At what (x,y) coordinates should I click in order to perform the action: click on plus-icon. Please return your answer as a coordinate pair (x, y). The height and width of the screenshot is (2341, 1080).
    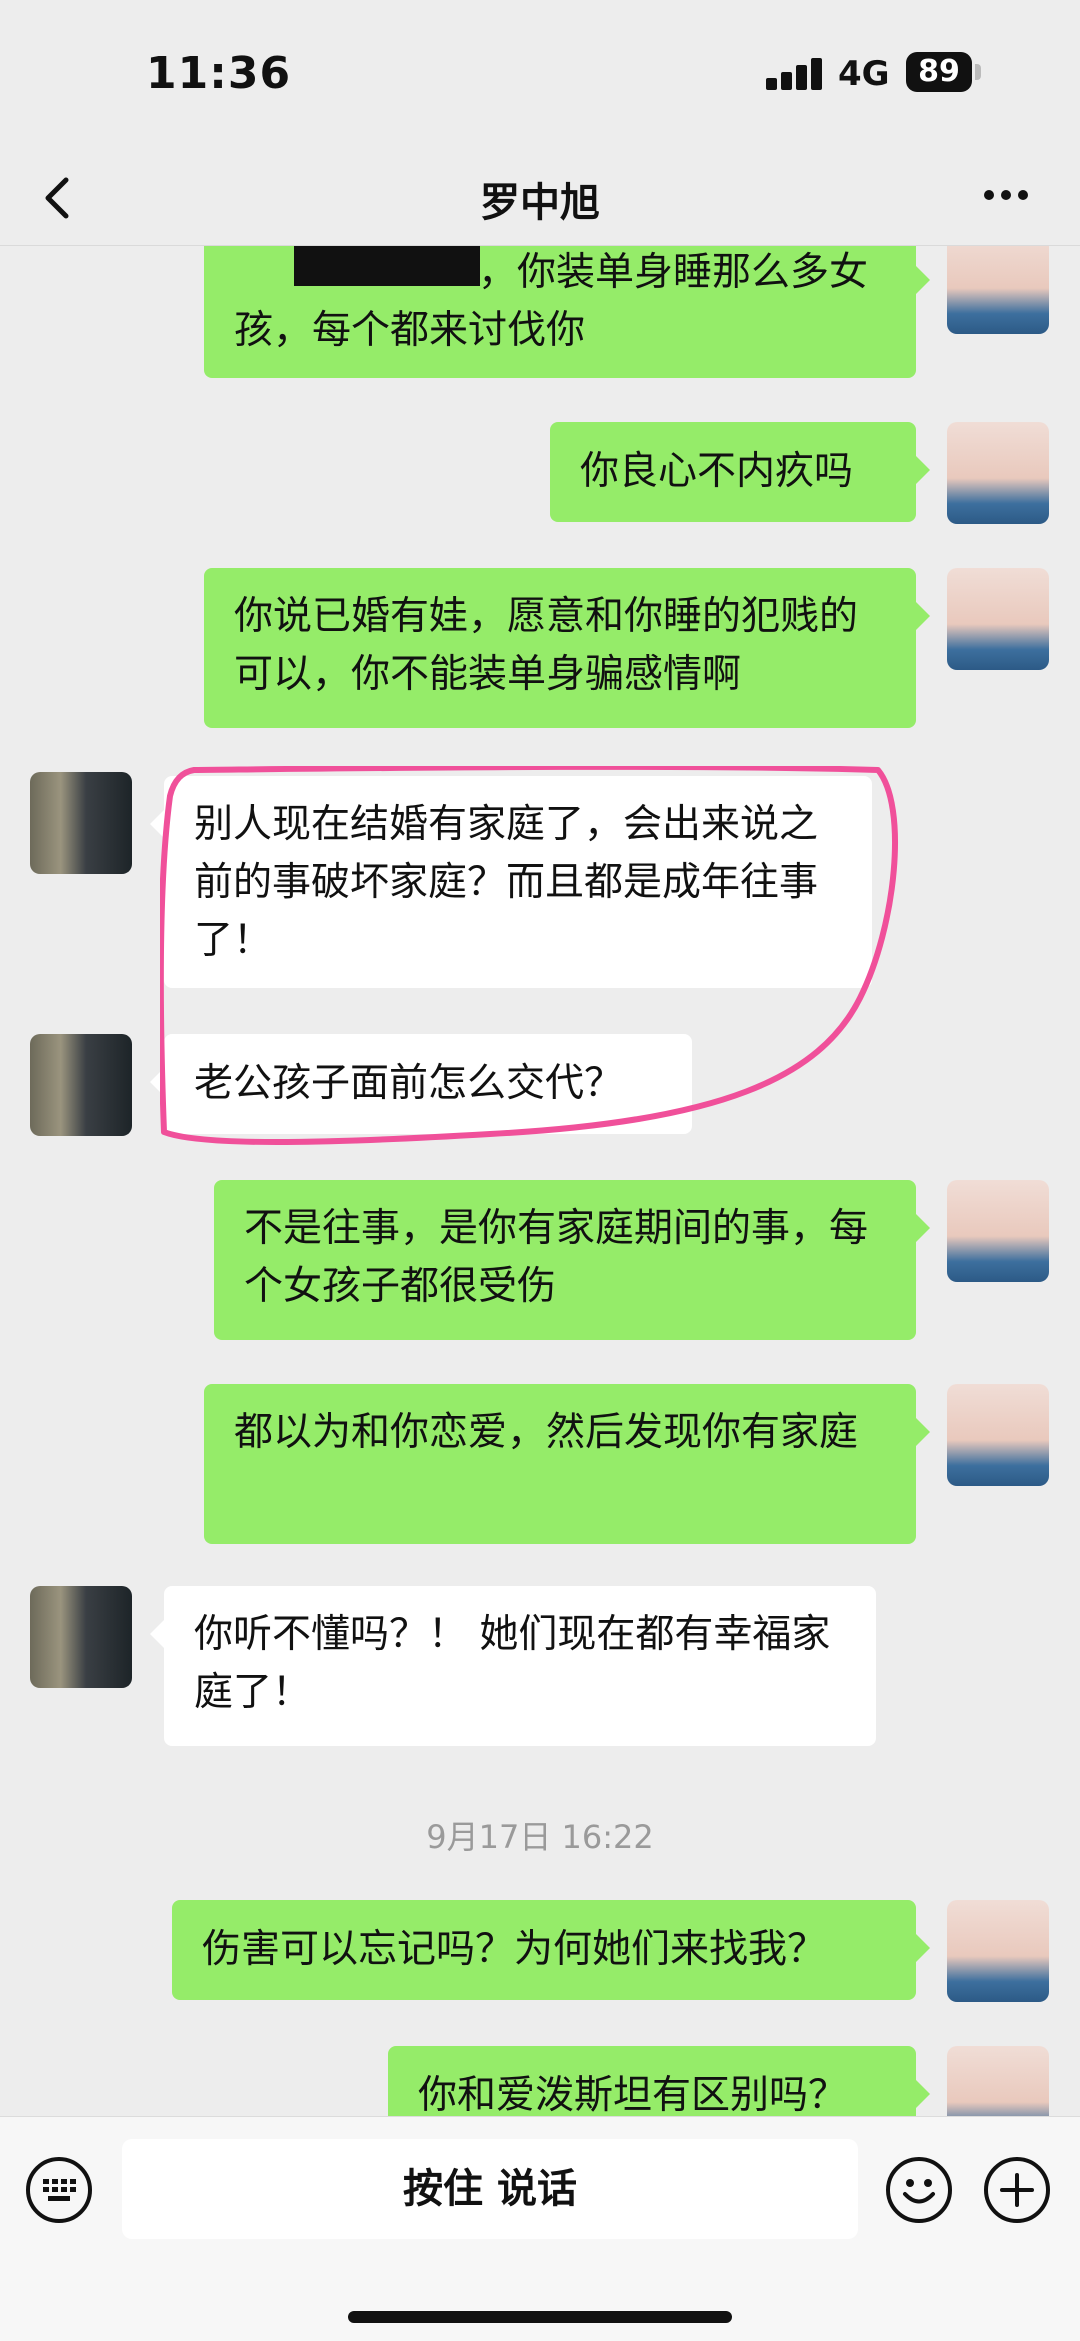
    Looking at the image, I should click on (1017, 2190).